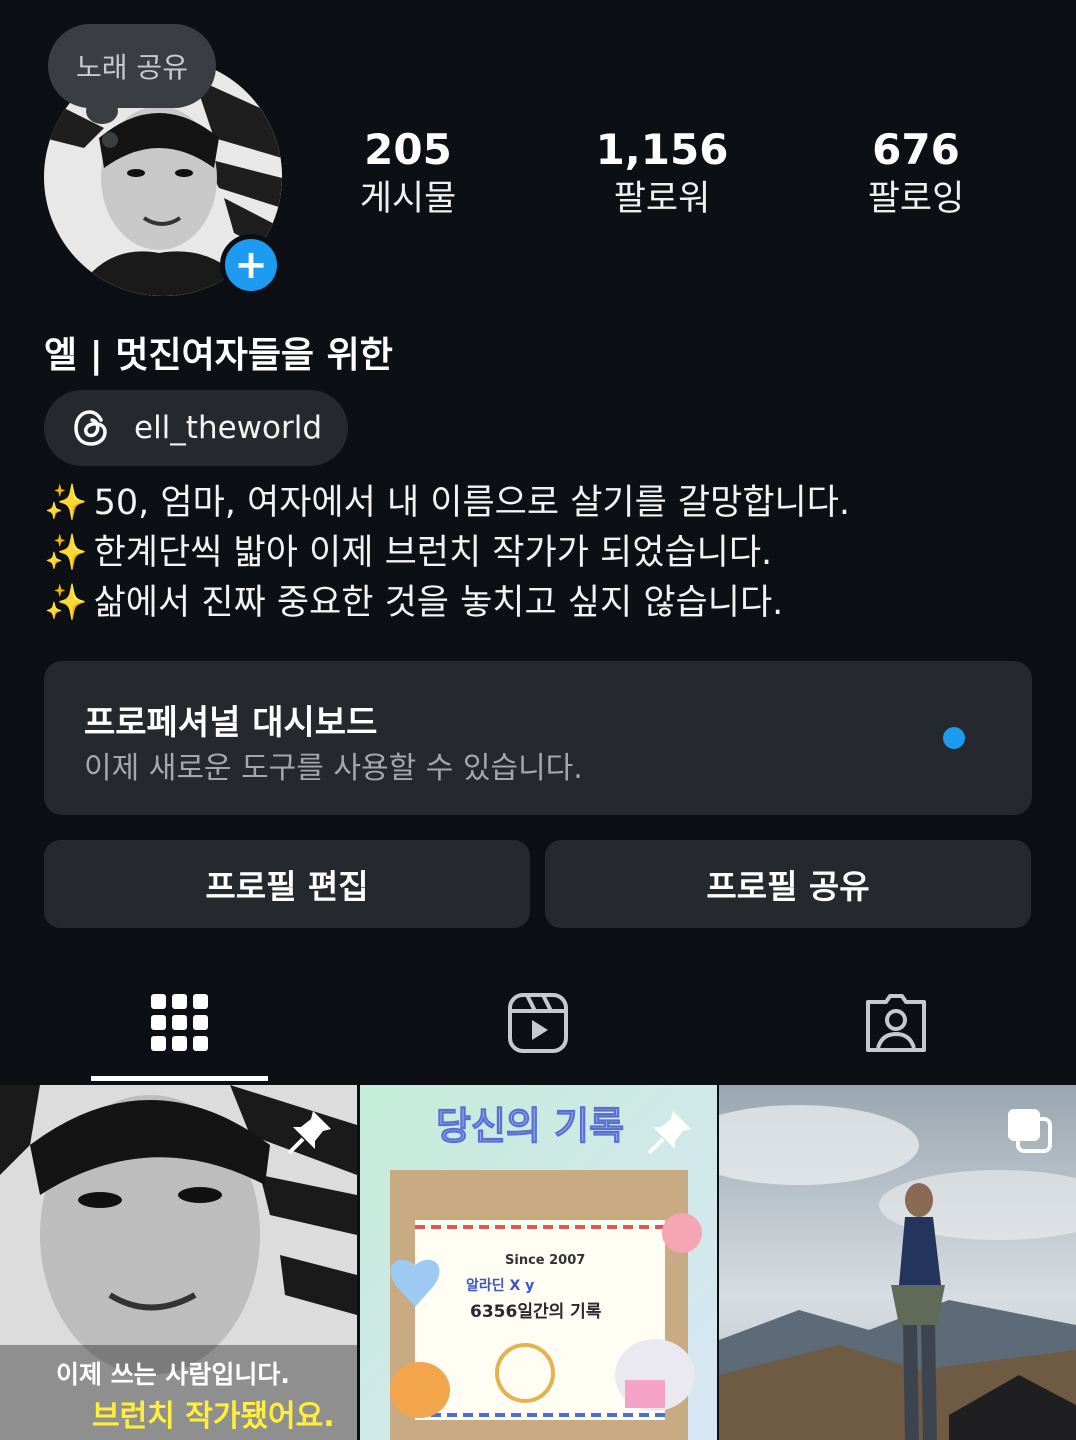  Describe the element at coordinates (228, 428) in the screenshot. I see `threads-handle: ell_theworld` at that location.